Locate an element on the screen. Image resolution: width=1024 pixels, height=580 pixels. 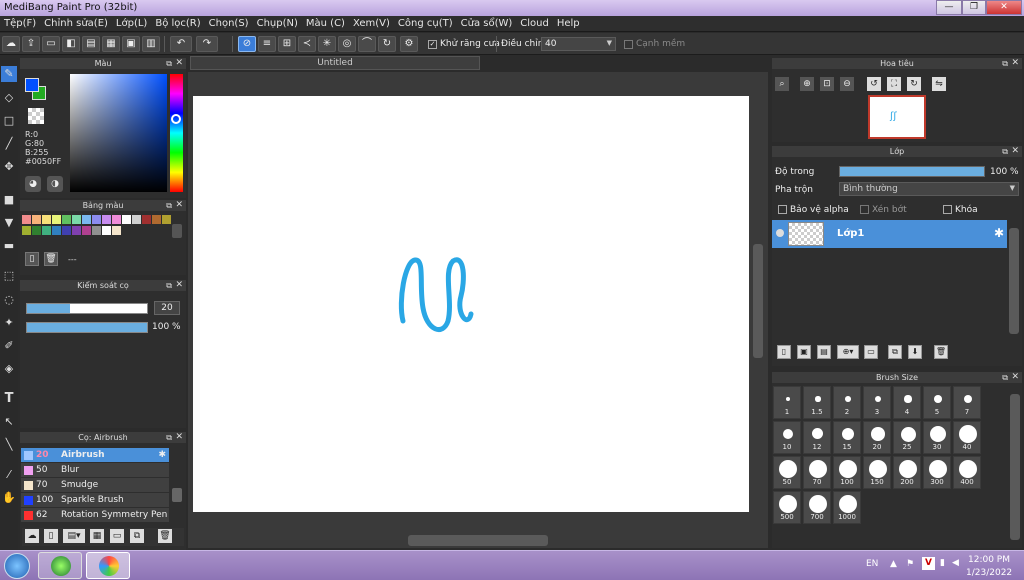
eraser-tool-icon: ◇ is located at coordinates (9, 98).